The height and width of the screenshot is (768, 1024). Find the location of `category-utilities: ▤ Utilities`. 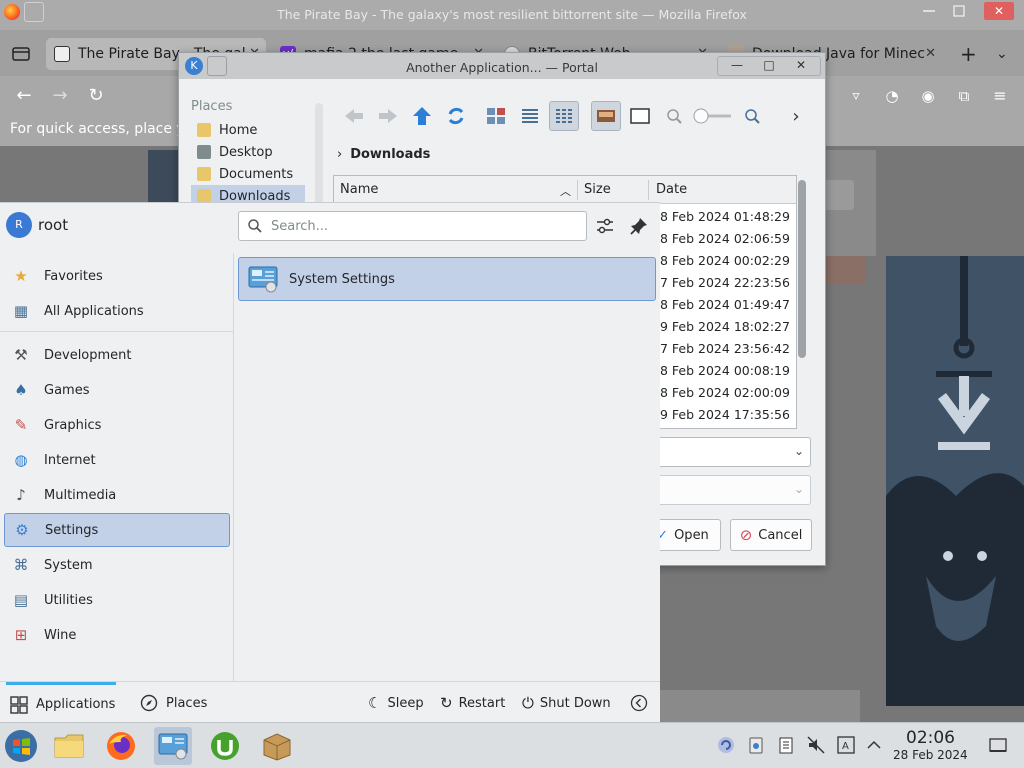

category-utilities: ▤ Utilities is located at coordinates (117, 600).